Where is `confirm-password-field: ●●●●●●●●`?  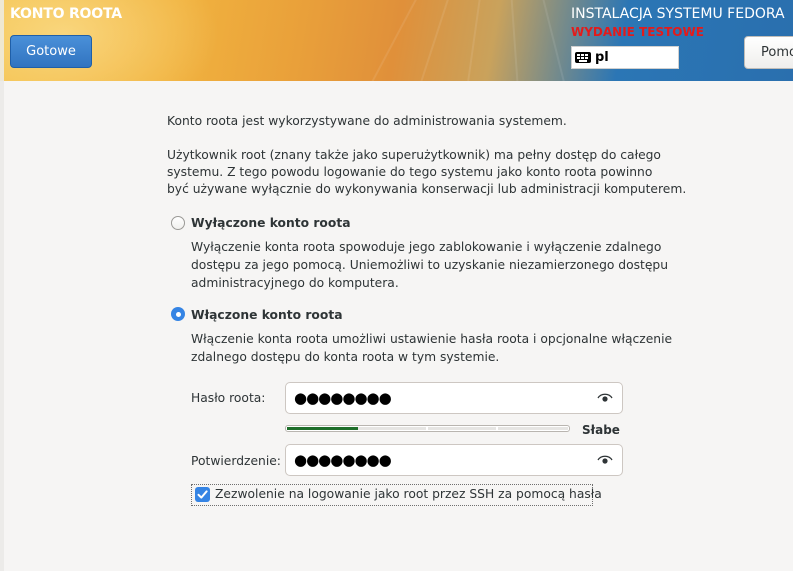 confirm-password-field: ●●●●●●●● is located at coordinates (454, 460).